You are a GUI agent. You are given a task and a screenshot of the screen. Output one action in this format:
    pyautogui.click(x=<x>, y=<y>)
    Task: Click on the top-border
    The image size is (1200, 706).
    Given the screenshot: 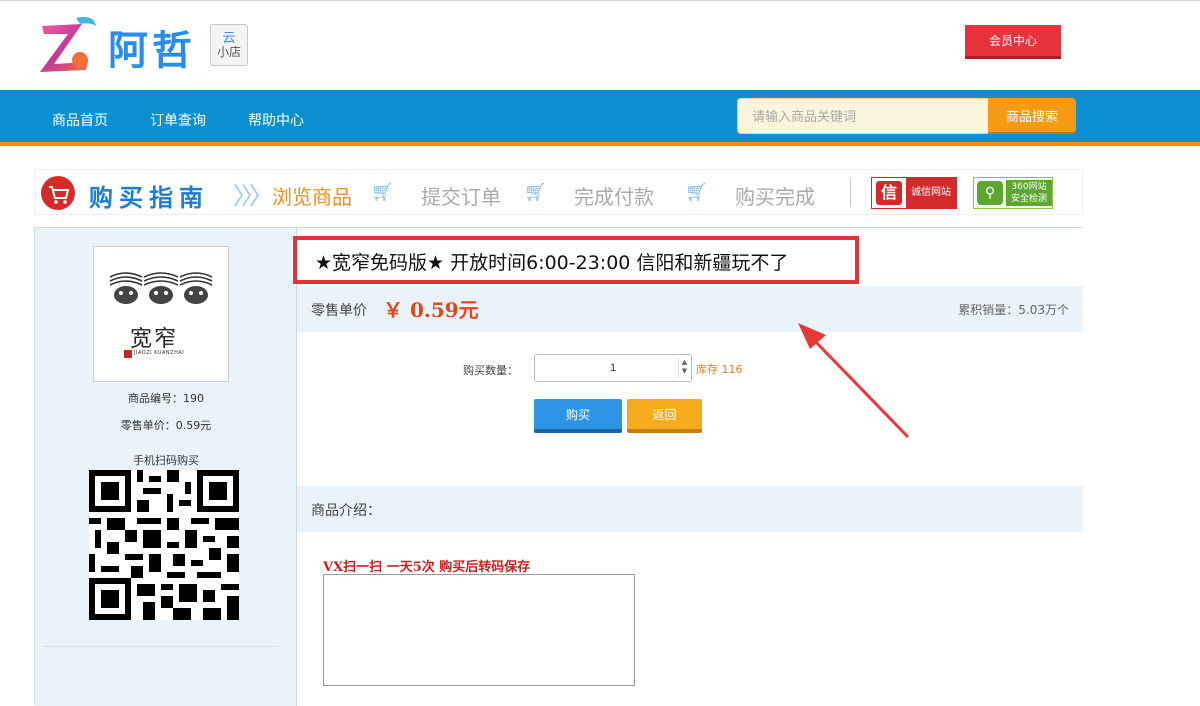 What is the action you would take?
    pyautogui.click(x=600, y=0)
    